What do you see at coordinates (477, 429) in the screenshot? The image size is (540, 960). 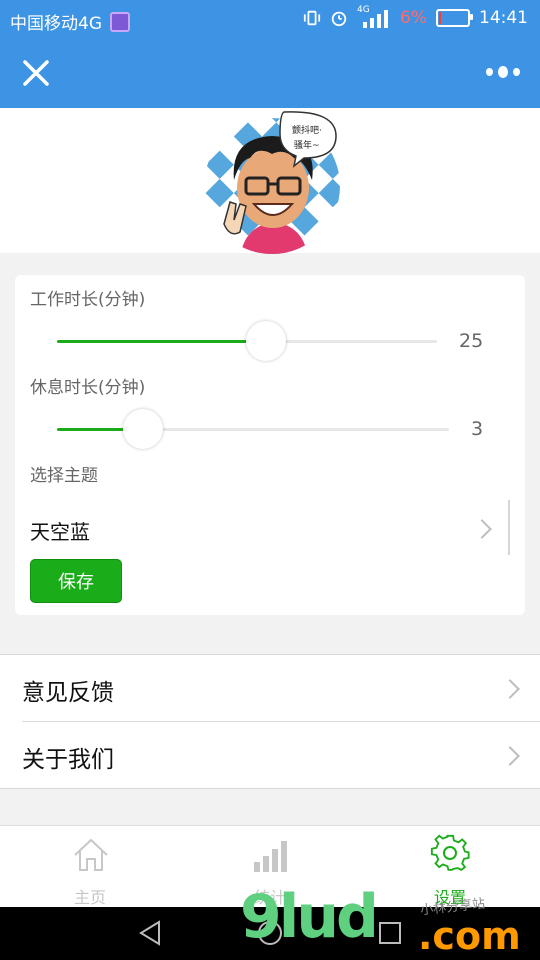 I see `rest-duration-value: 3` at bounding box center [477, 429].